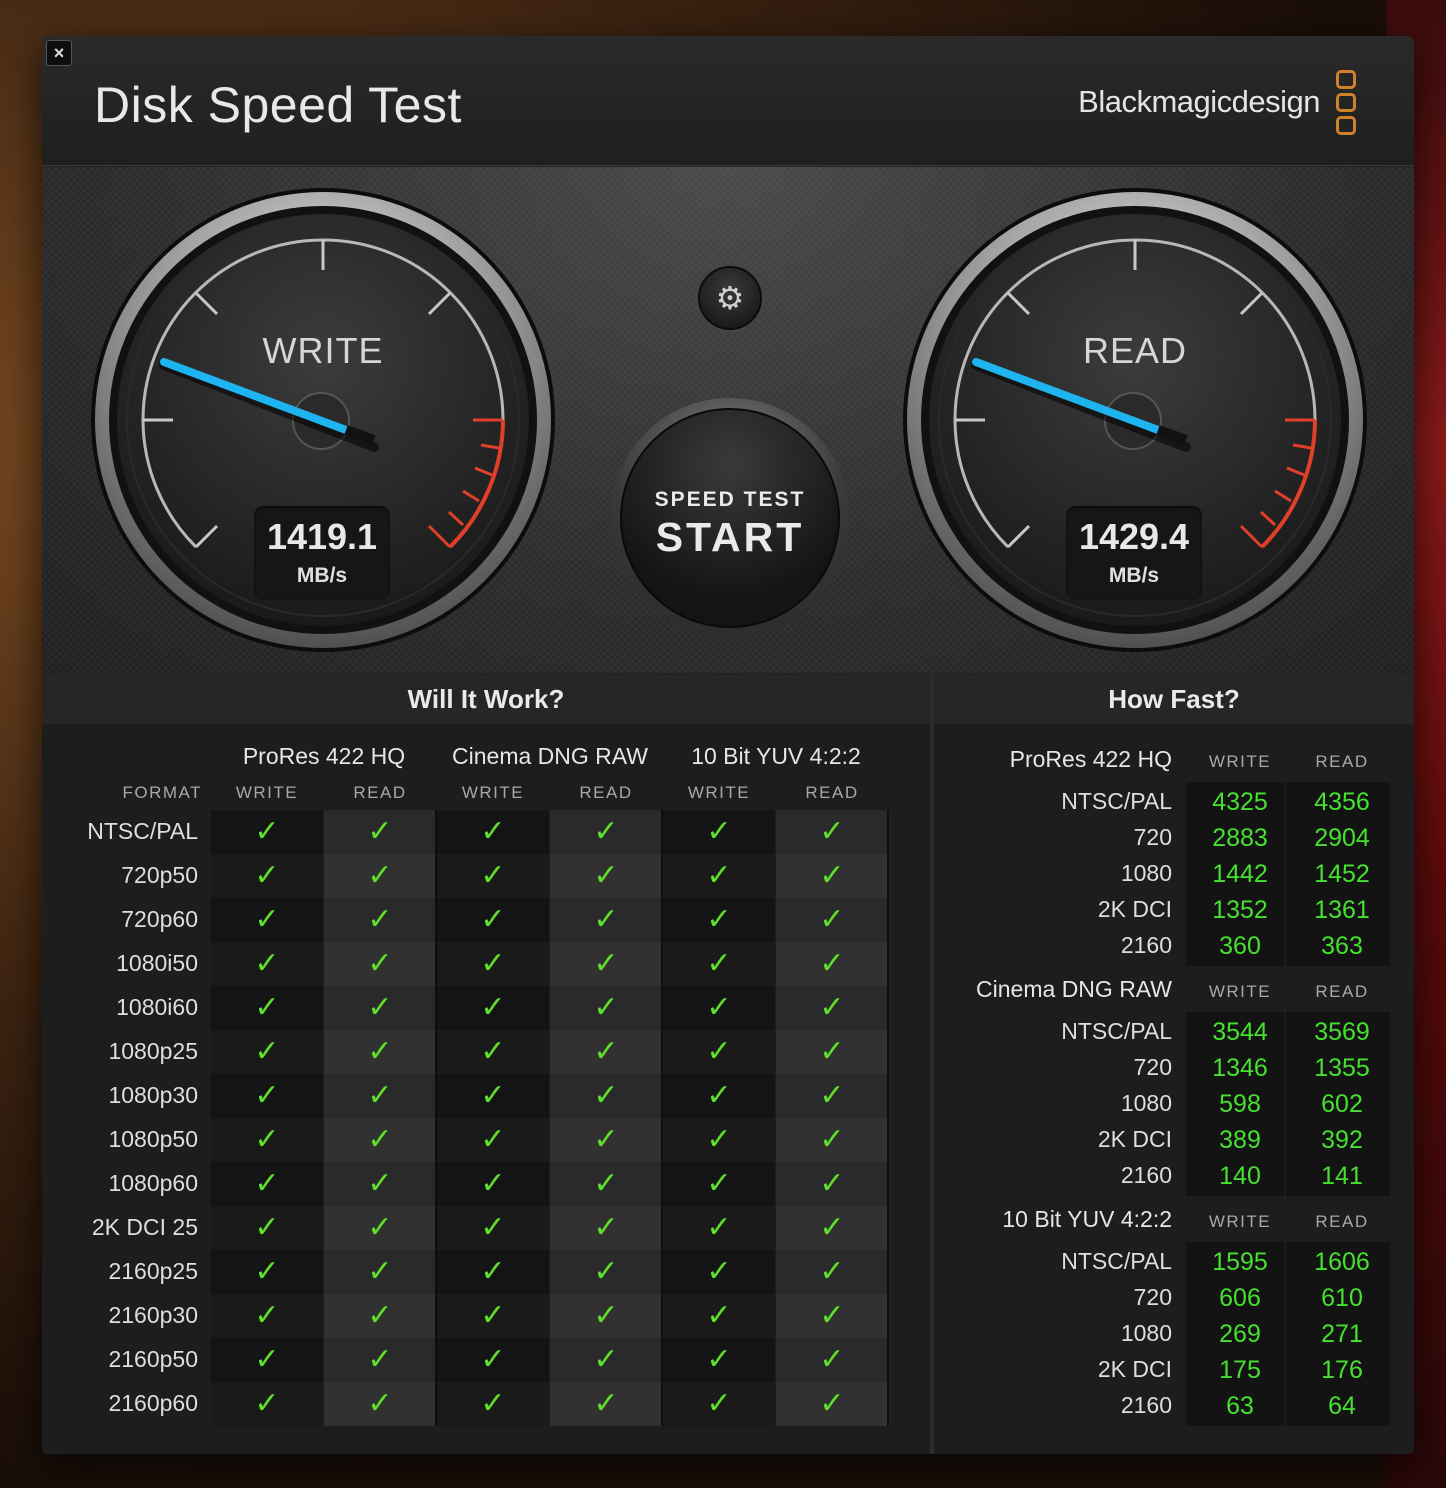  What do you see at coordinates (1342, 1334) in the screenshot?
I see `read-fps-value: 271` at bounding box center [1342, 1334].